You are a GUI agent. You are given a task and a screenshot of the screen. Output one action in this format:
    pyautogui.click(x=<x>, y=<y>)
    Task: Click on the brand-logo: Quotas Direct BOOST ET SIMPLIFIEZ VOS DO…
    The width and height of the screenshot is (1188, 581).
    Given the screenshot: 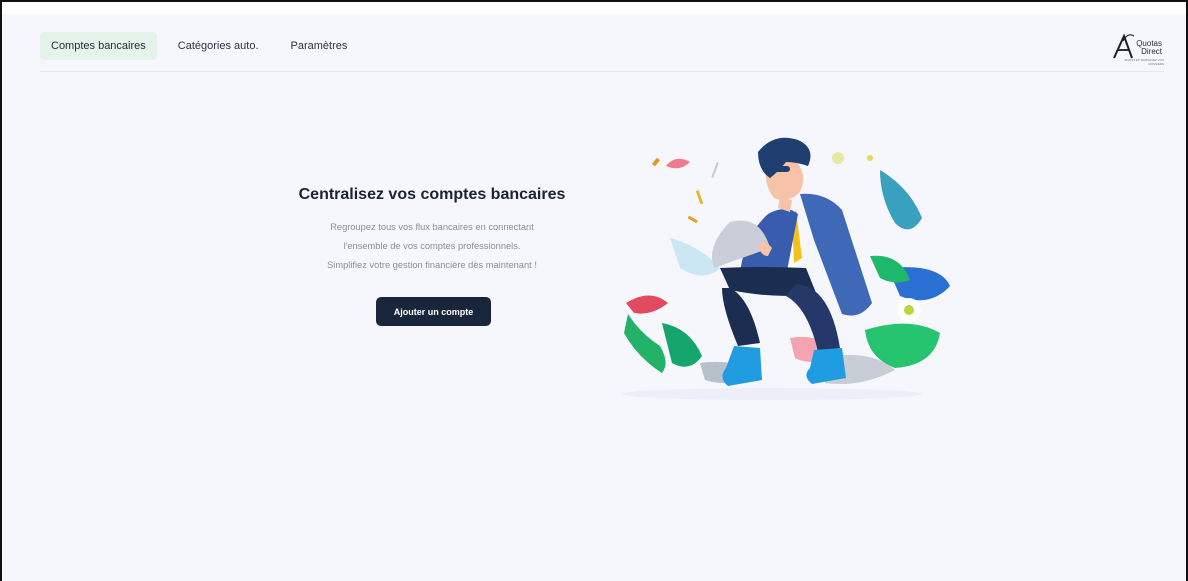 What is the action you would take?
    pyautogui.click(x=1138, y=50)
    